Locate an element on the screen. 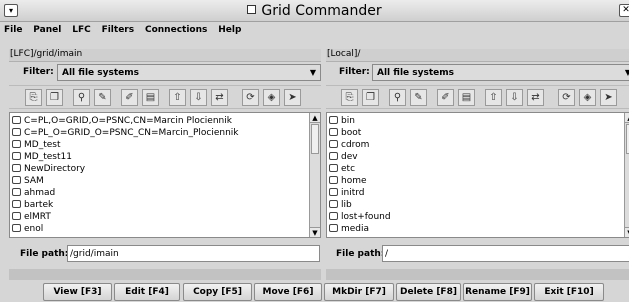  list-item: bartek is located at coordinates (166, 205).